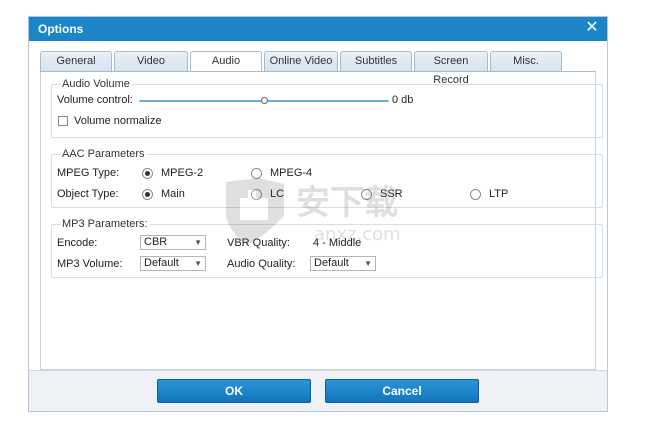  What do you see at coordinates (234, 391) in the screenshot?
I see `ok-button: OK` at bounding box center [234, 391].